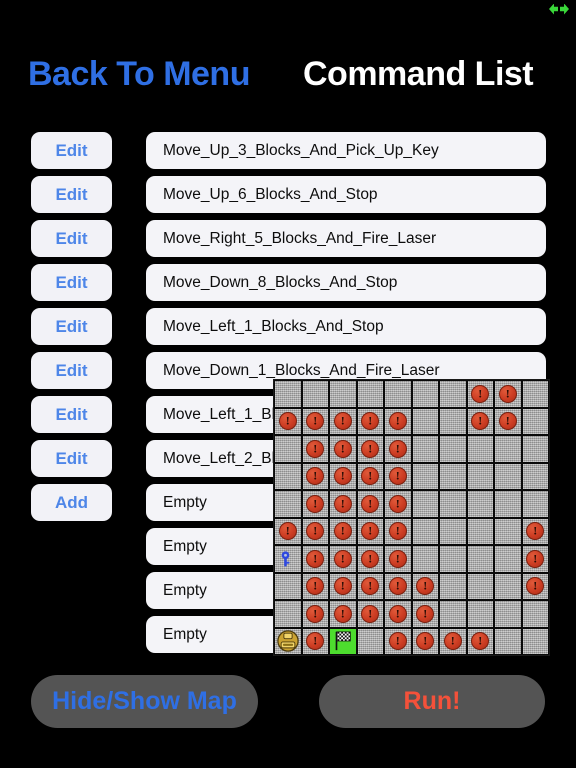  Describe the element at coordinates (425, 586) in the screenshot. I see `map-cell-7-5-obstacle: !` at that location.